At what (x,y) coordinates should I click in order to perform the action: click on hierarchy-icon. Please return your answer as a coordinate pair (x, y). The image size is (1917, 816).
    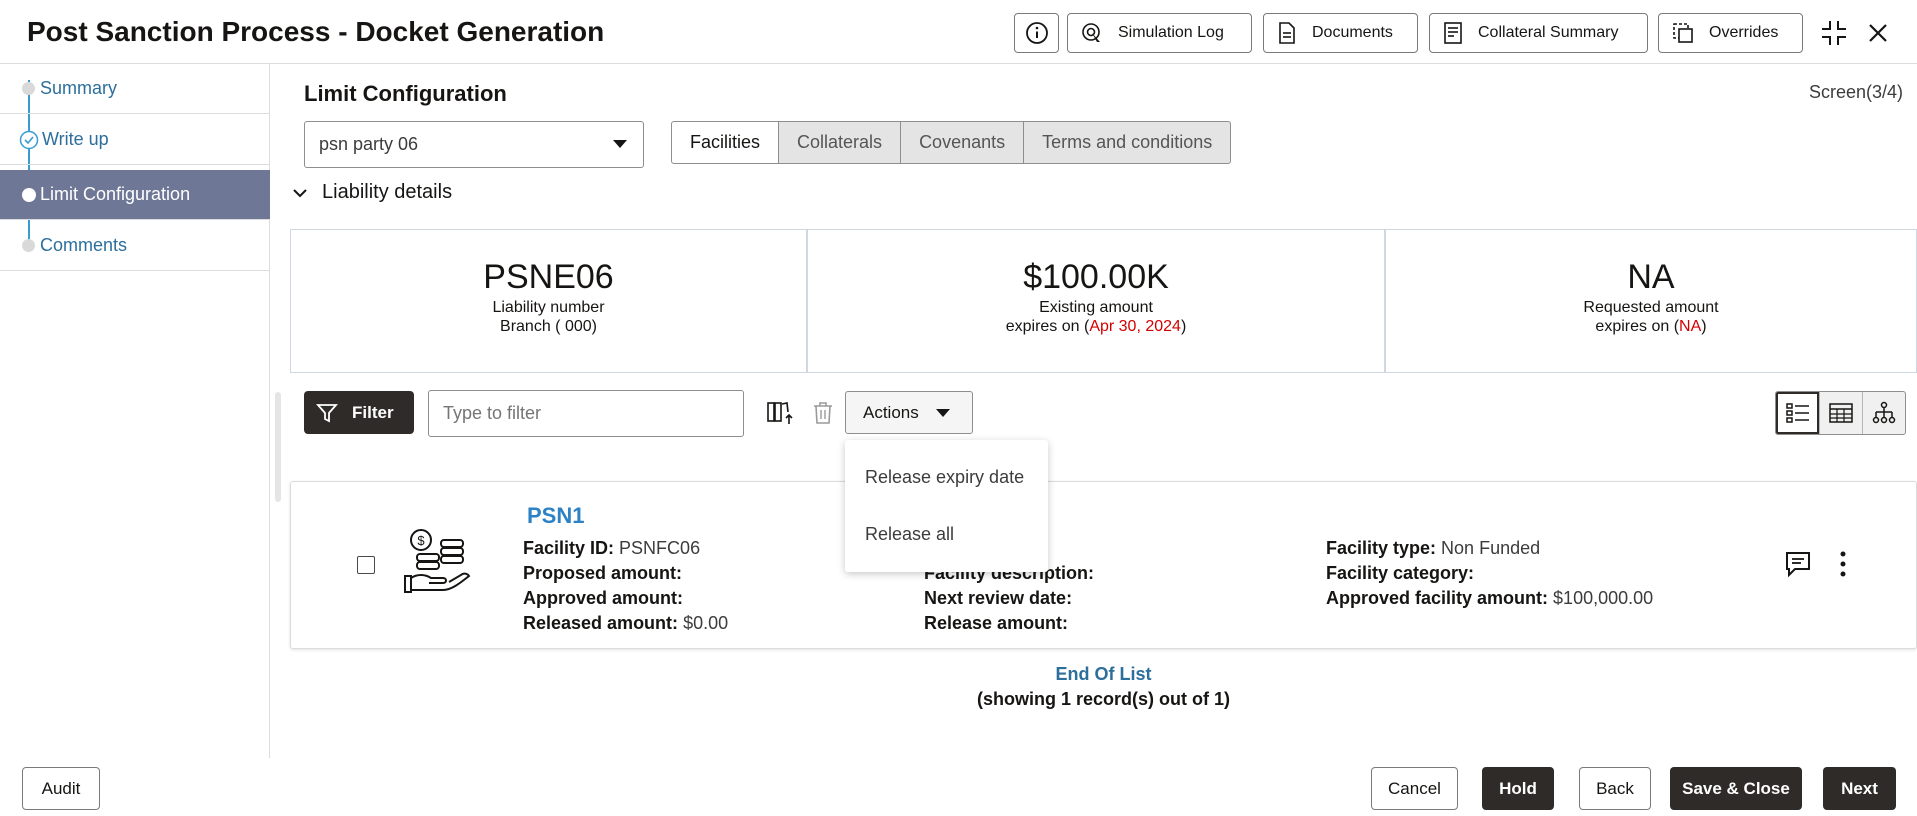
    Looking at the image, I should click on (1884, 412).